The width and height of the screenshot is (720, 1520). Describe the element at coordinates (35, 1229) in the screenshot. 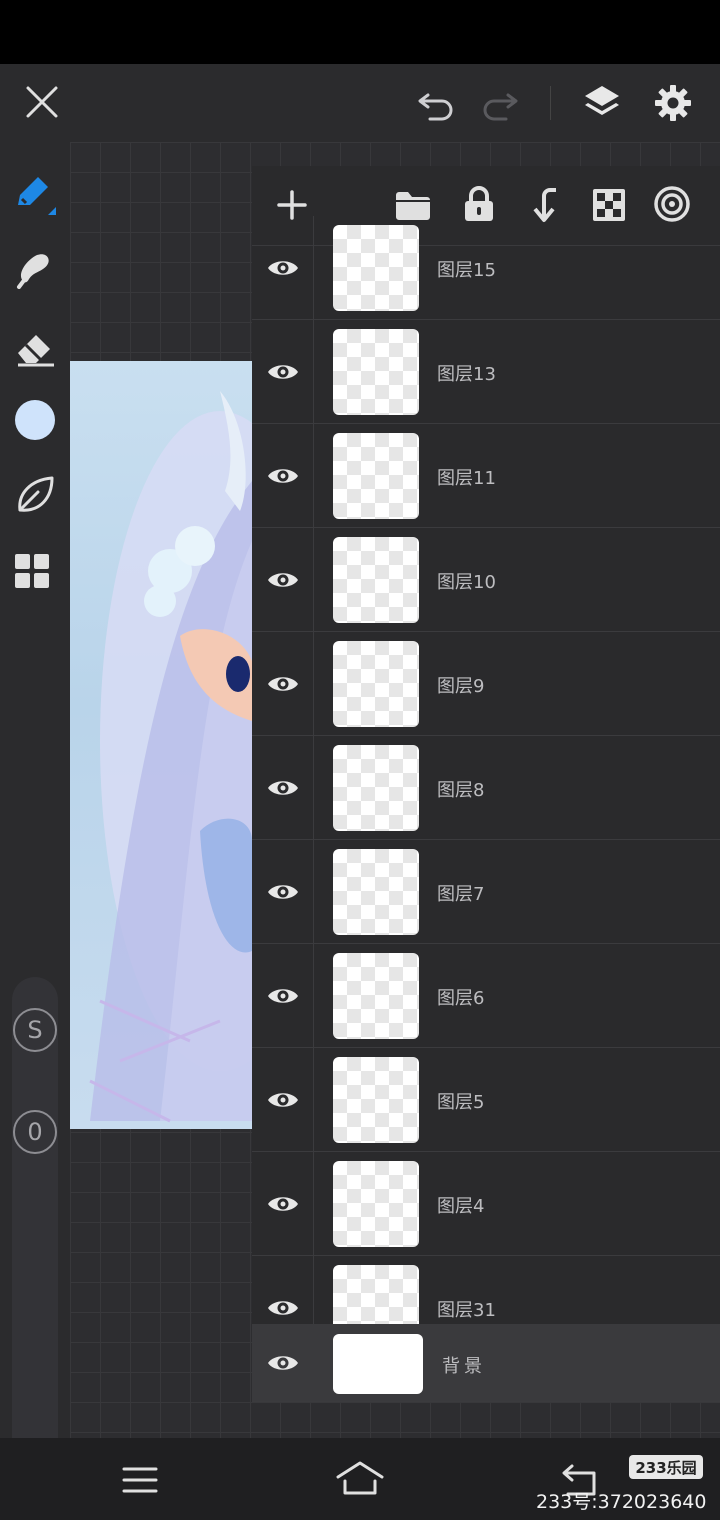

I see `brush-size-slider` at that location.